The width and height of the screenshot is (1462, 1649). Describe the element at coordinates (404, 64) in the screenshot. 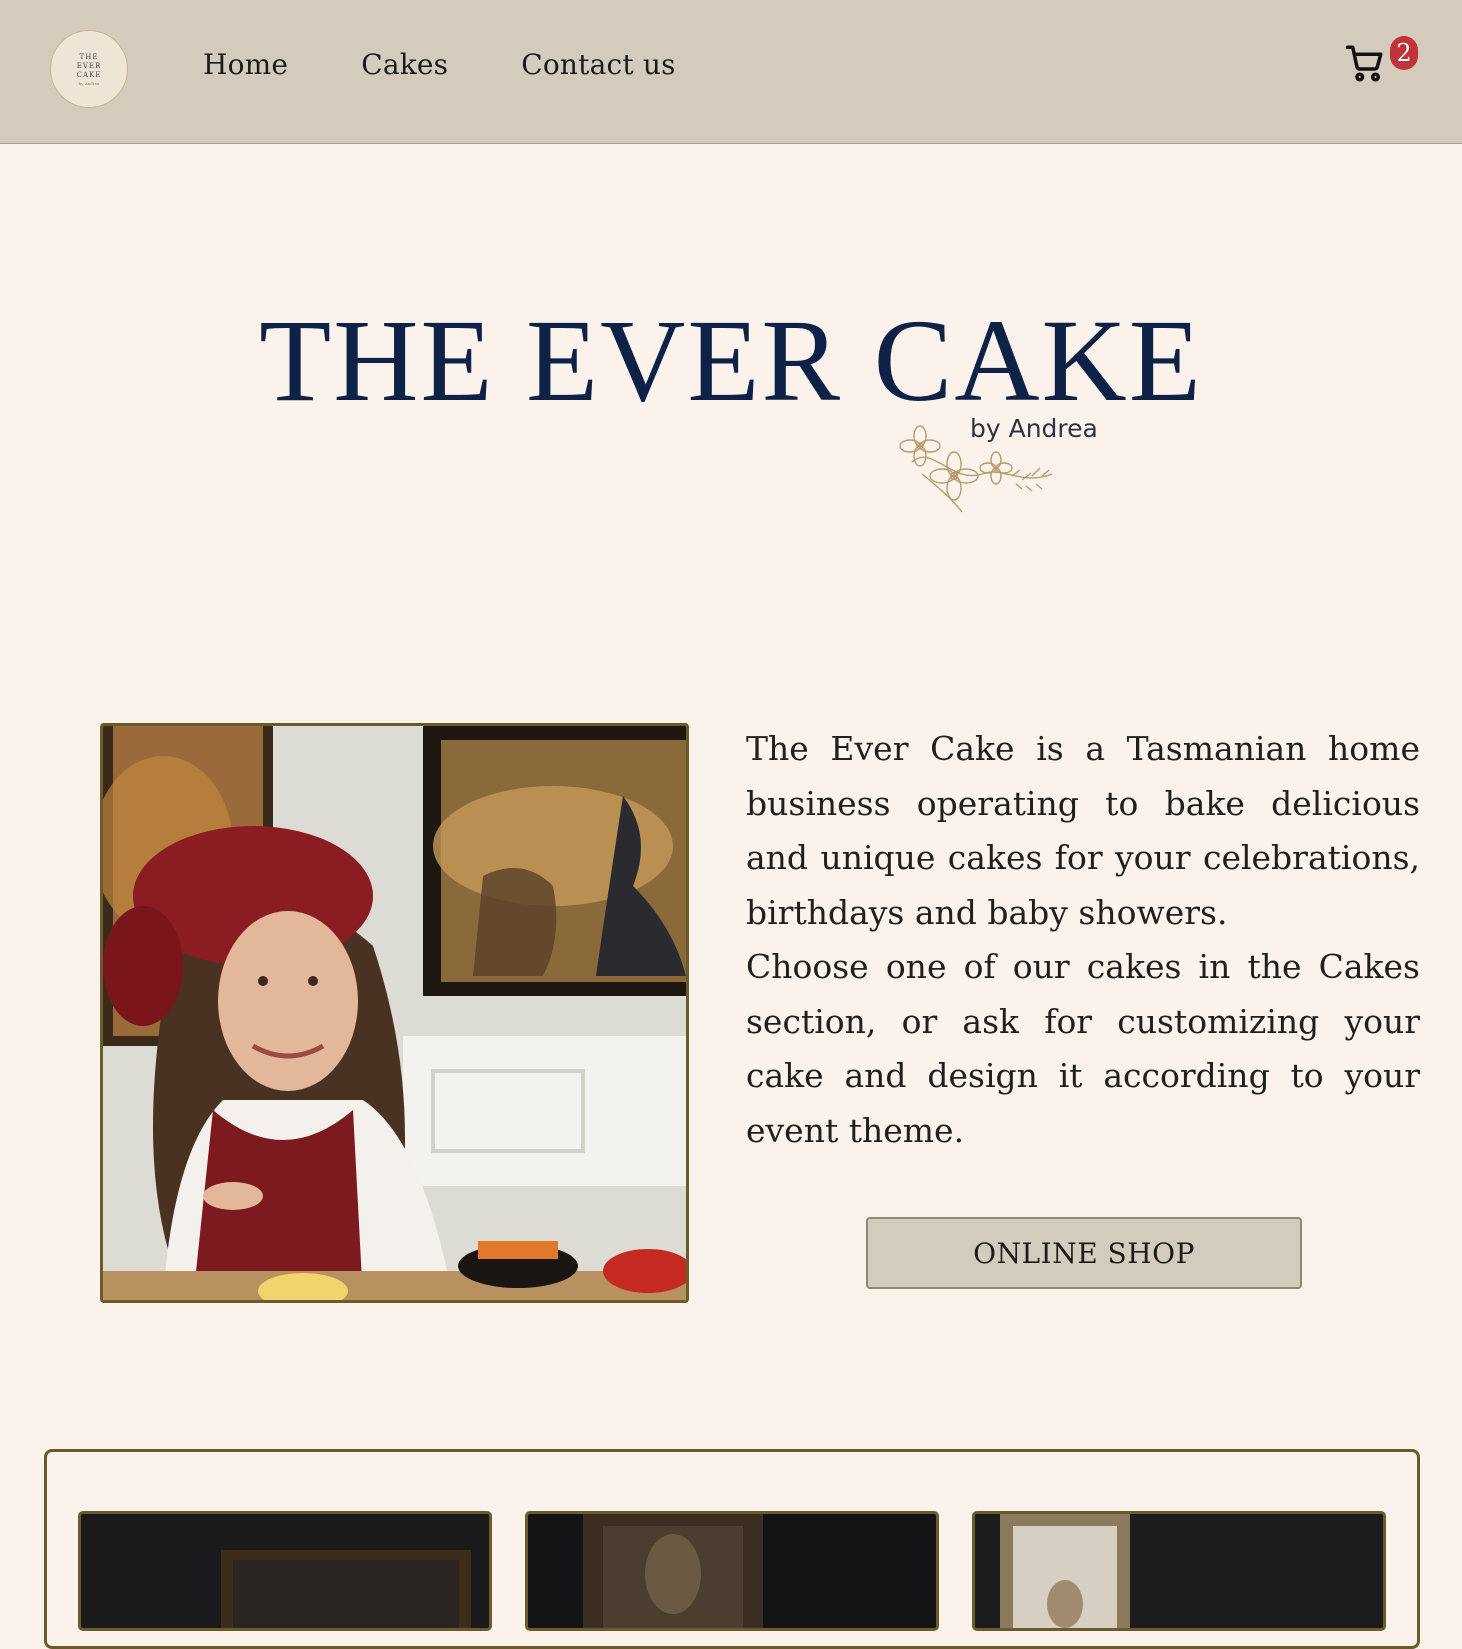

I see `nav-cakes: Cakes` at that location.